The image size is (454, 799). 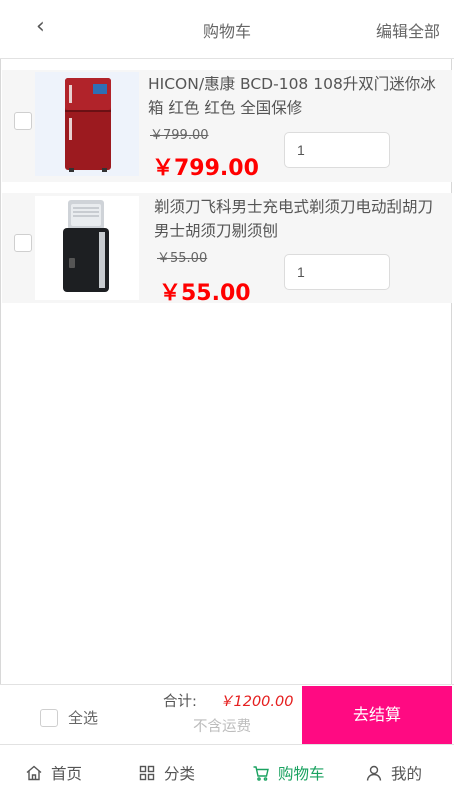 I want to click on select-all-toggle: 全选, so click(x=69, y=717).